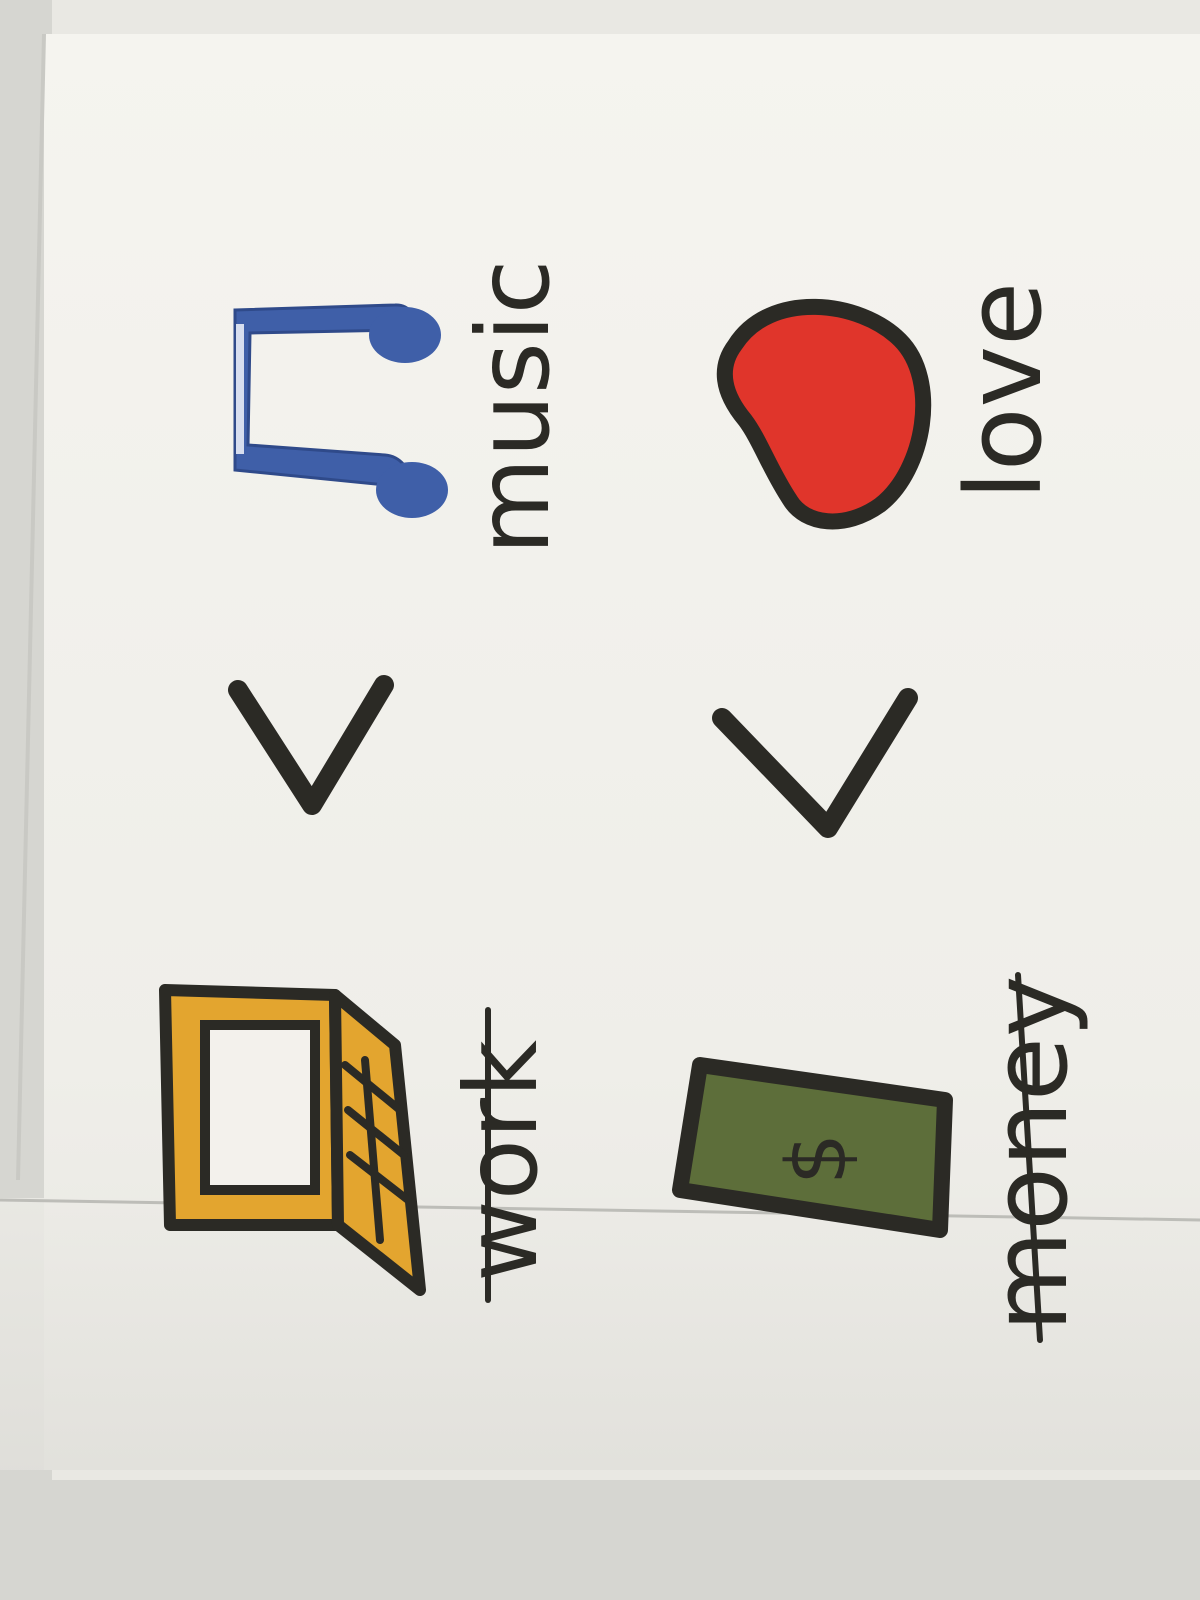 This screenshot has width=1200, height=1600. I want to click on word-love: love, so click(1004, 391).